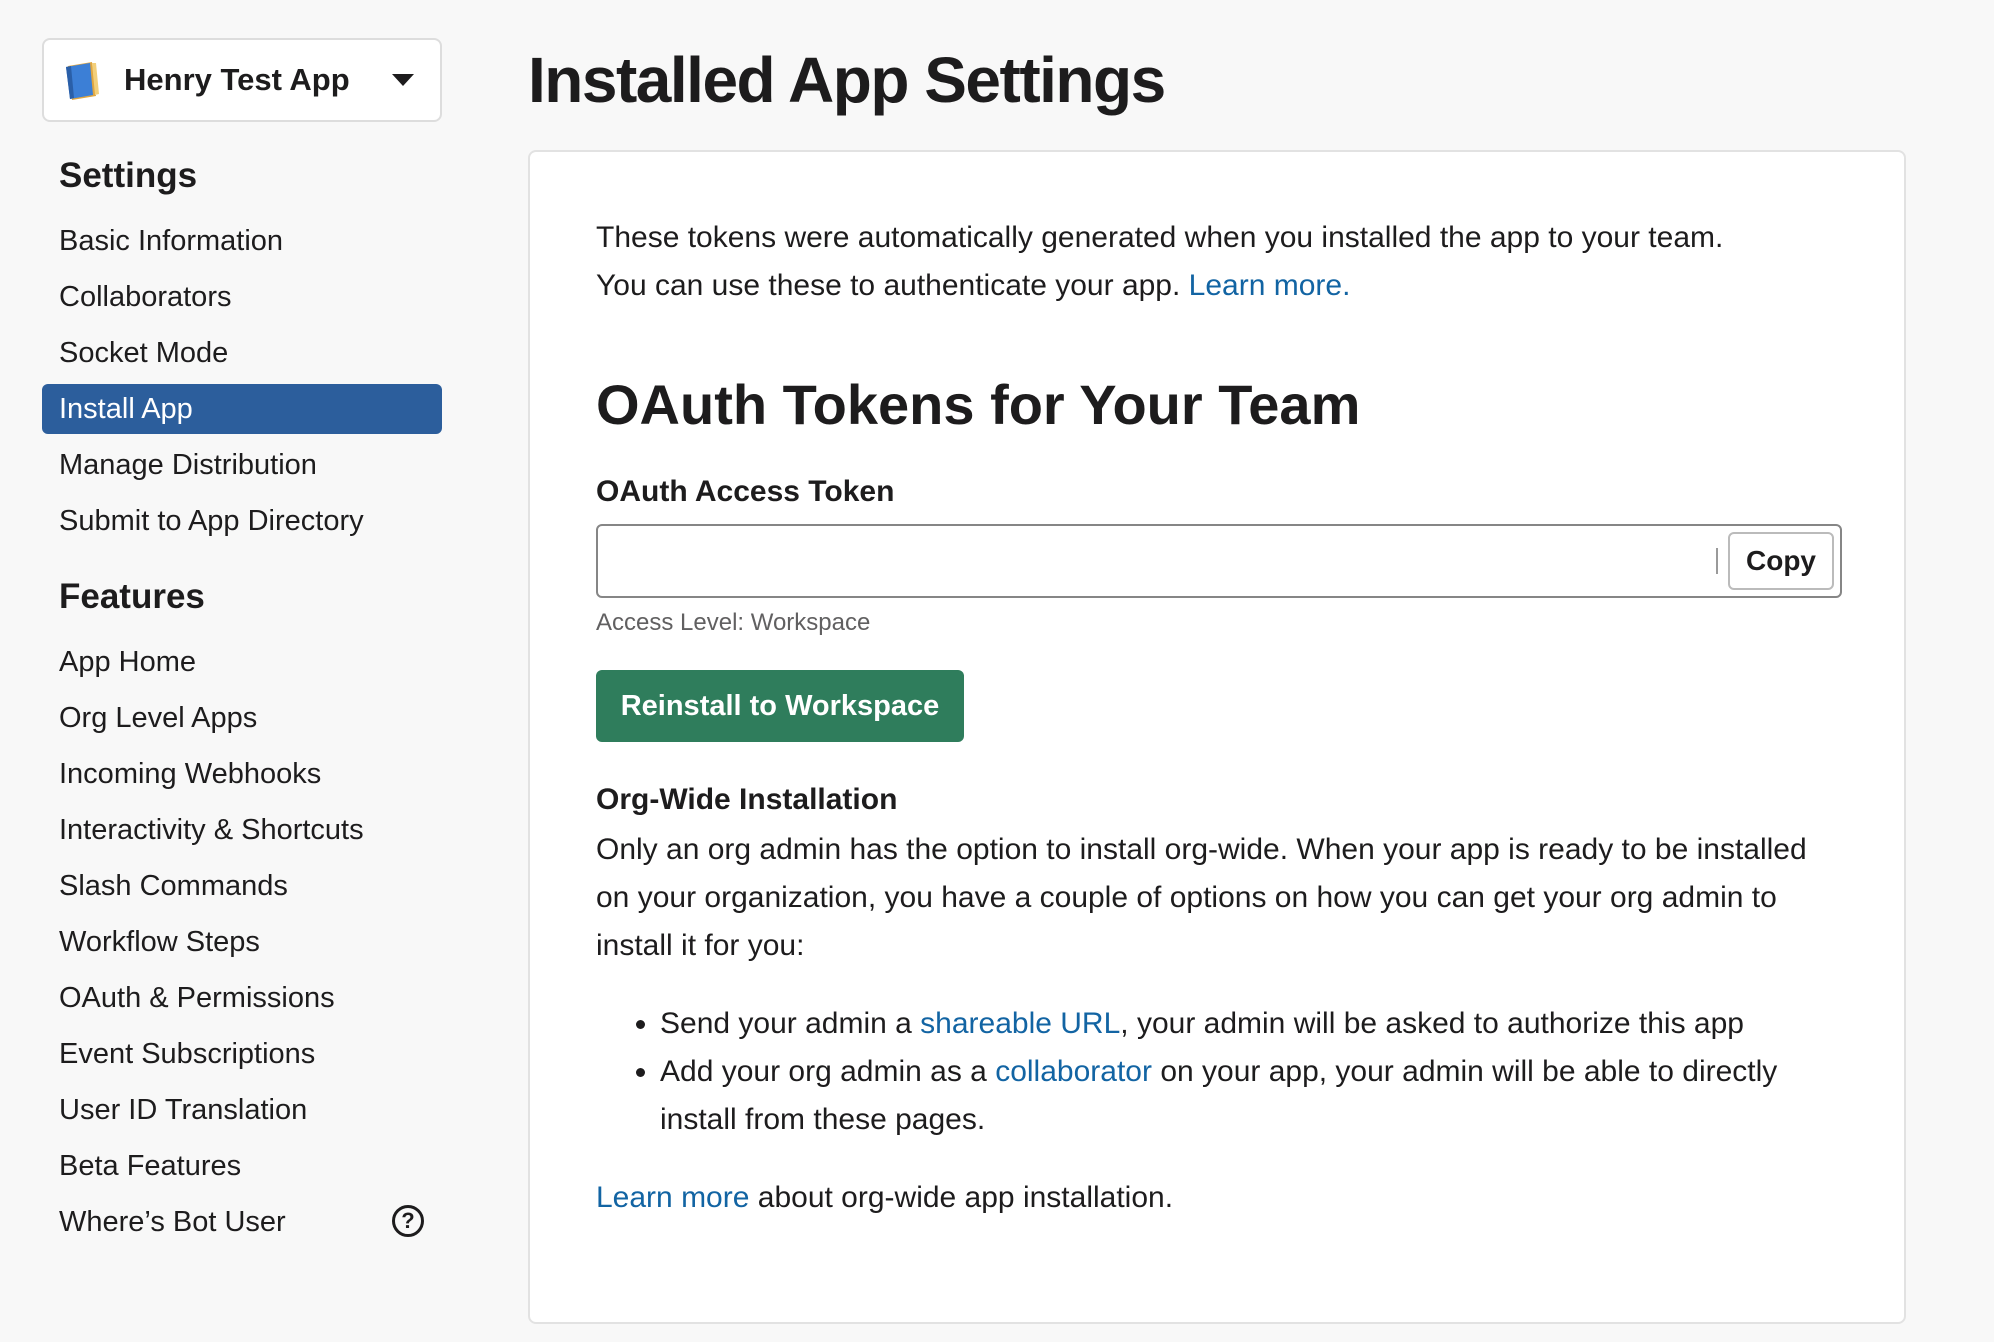 This screenshot has height=1342, width=1994. I want to click on org-wide-learn-more-link: Learn more, so click(672, 1197).